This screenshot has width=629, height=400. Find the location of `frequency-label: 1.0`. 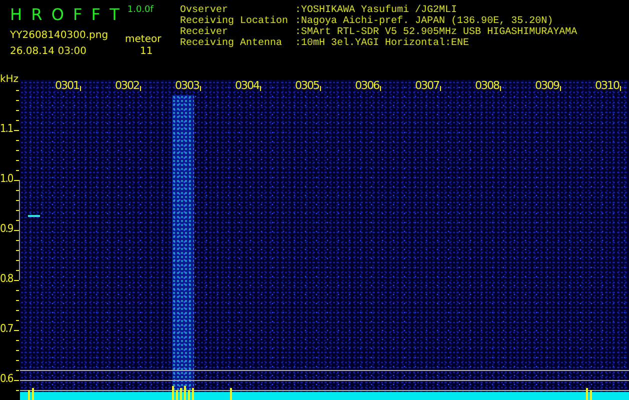

frequency-label: 1.0 is located at coordinates (6, 178).